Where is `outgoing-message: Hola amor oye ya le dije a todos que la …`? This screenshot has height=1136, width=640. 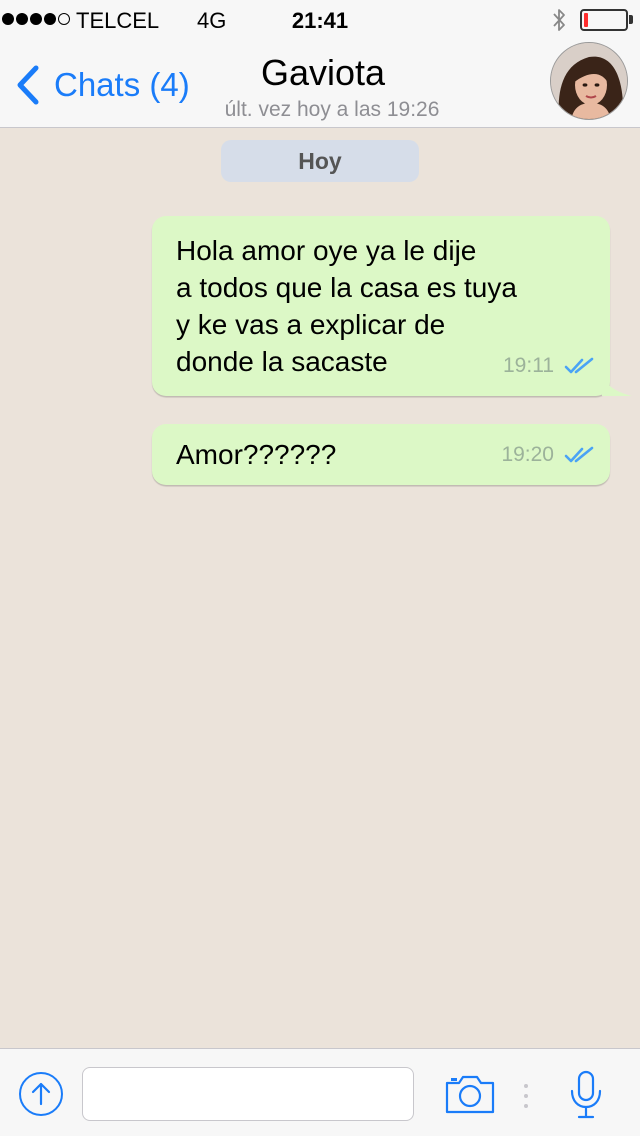 outgoing-message: Hola amor oye ya le dije a todos que la … is located at coordinates (392, 306).